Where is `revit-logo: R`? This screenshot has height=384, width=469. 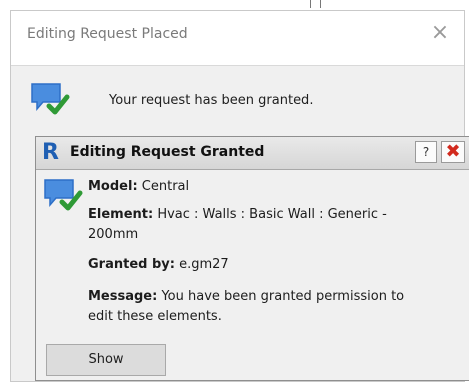 revit-logo: R is located at coordinates (50, 152).